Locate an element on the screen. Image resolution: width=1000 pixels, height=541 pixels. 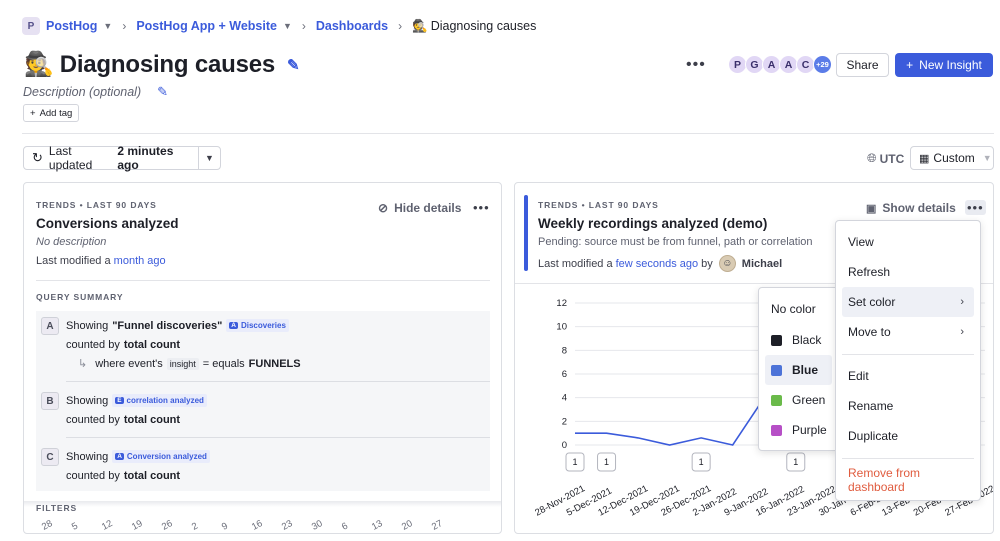
date-range-select: ▦ Custom ▼ is located at coordinates (952, 158).